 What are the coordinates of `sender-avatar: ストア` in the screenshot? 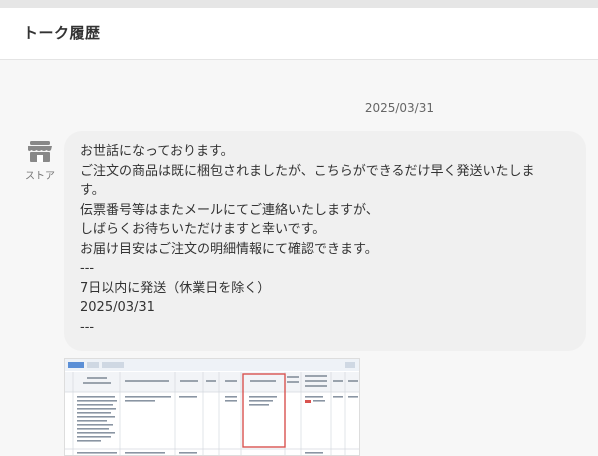 It's located at (40, 161).